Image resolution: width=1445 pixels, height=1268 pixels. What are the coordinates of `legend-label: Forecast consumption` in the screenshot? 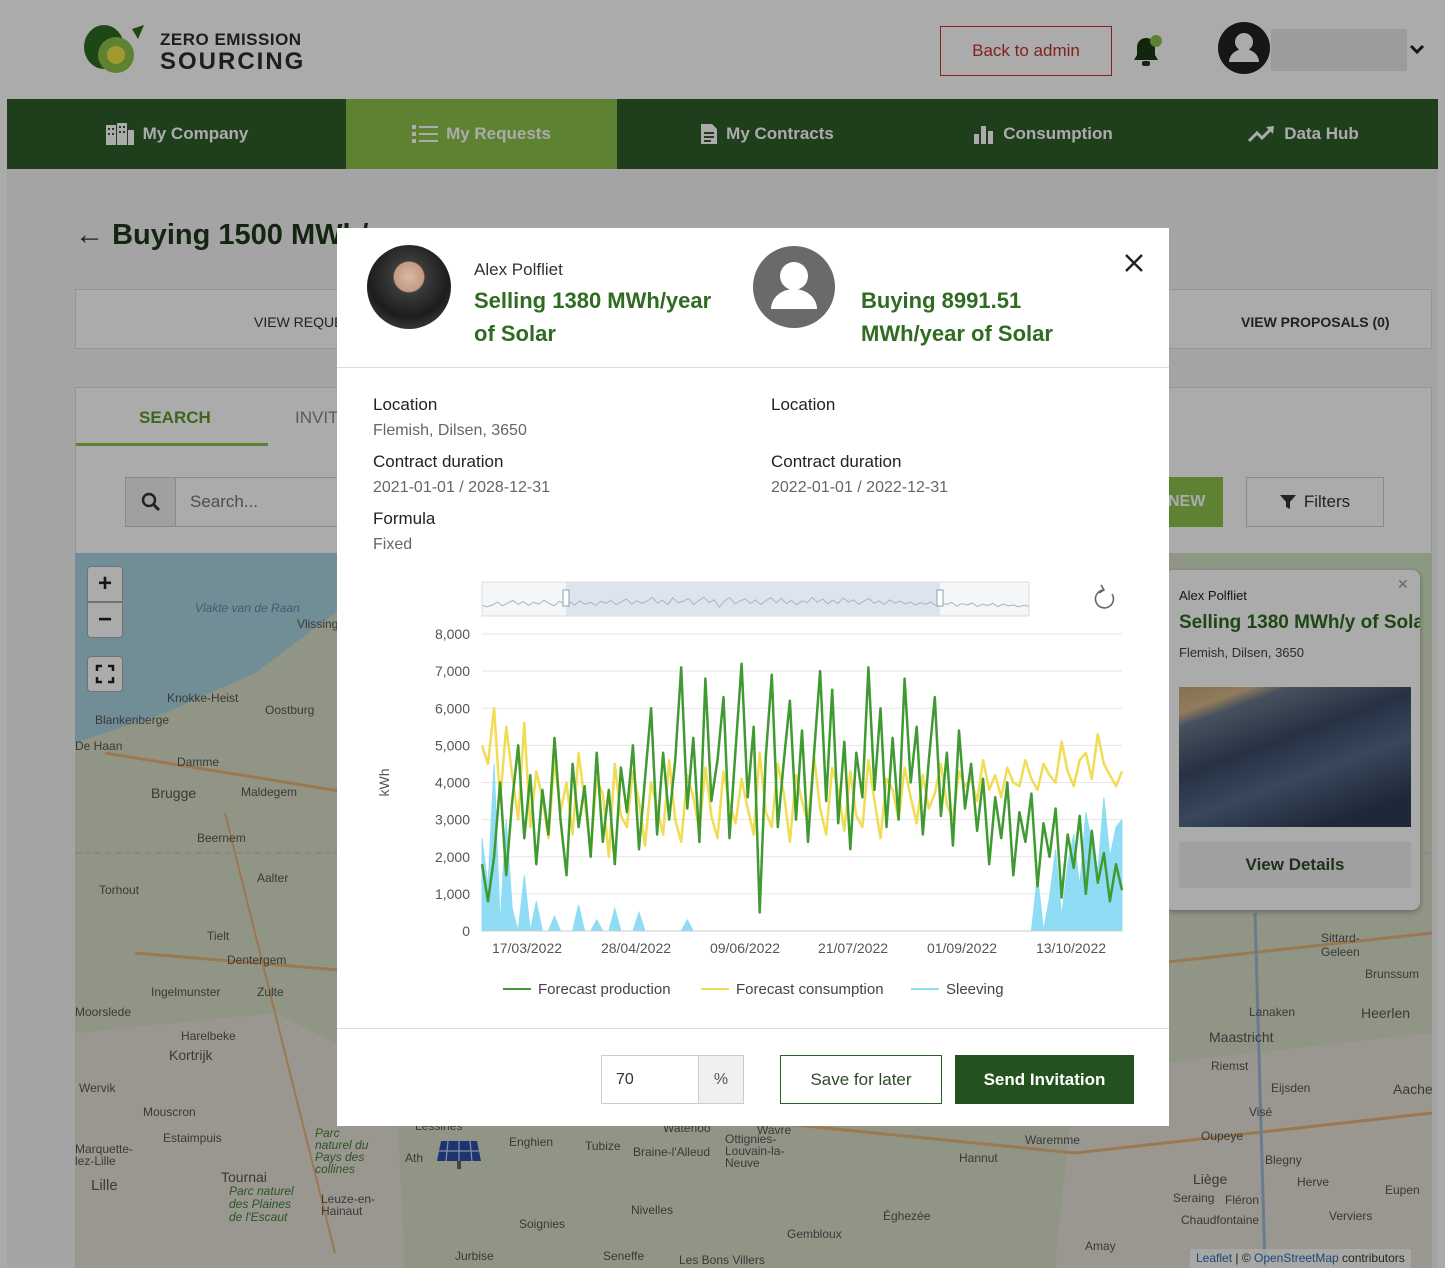 It's located at (810, 989).